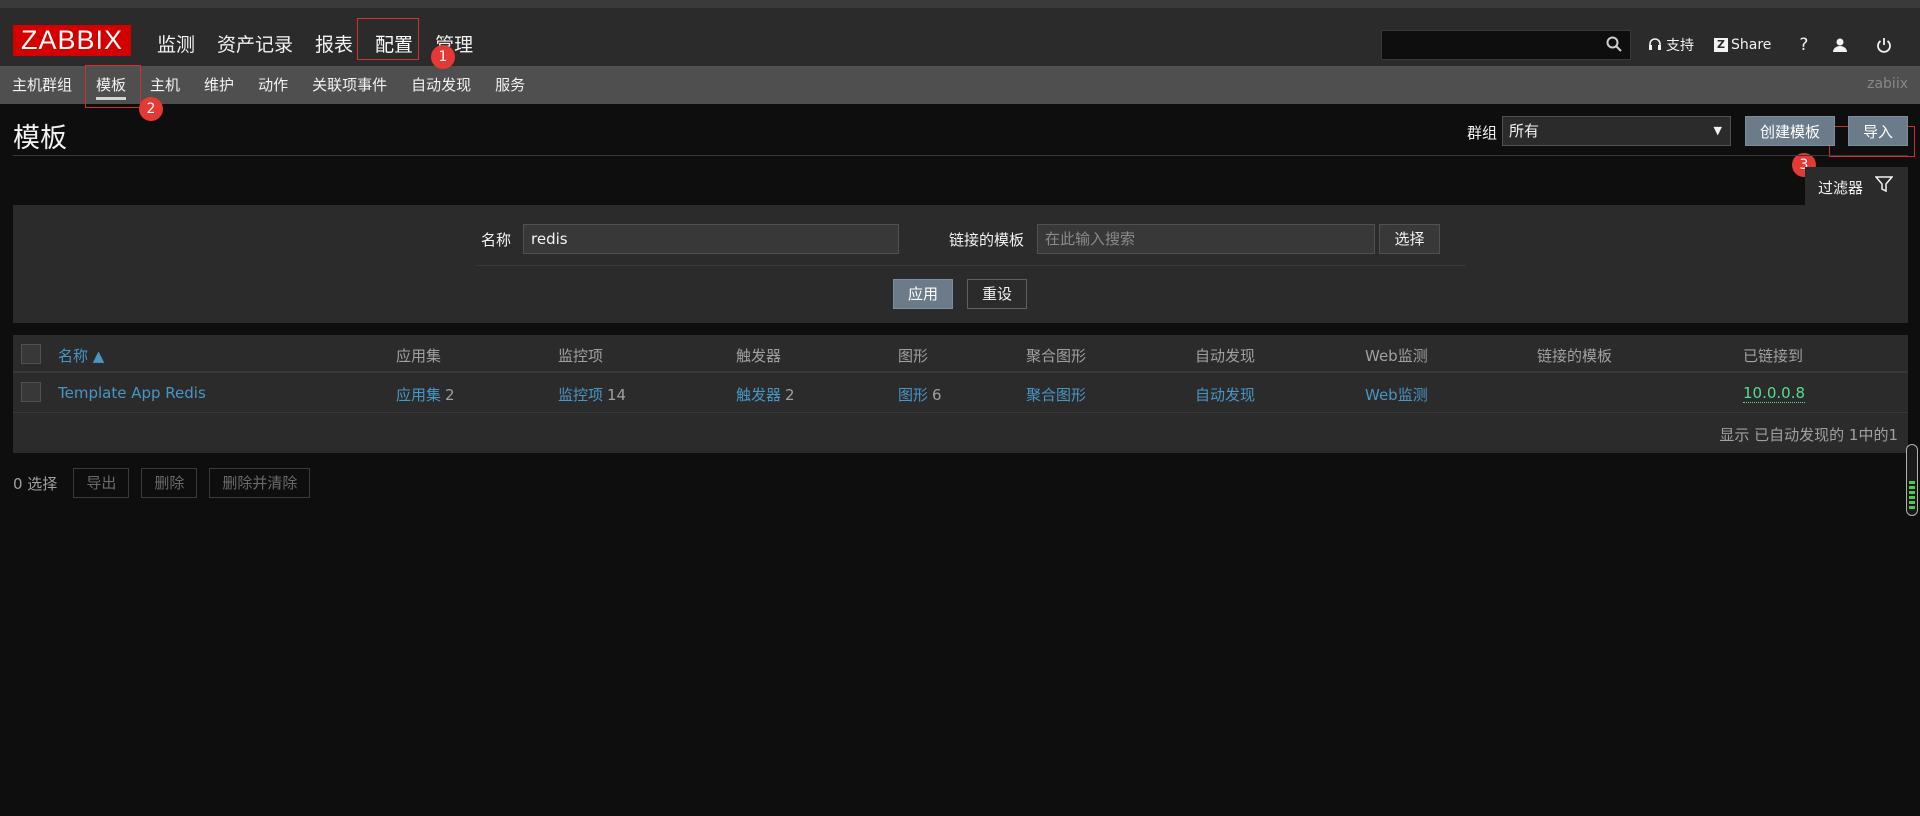  What do you see at coordinates (1506, 45) in the screenshot?
I see `global-search-input` at bounding box center [1506, 45].